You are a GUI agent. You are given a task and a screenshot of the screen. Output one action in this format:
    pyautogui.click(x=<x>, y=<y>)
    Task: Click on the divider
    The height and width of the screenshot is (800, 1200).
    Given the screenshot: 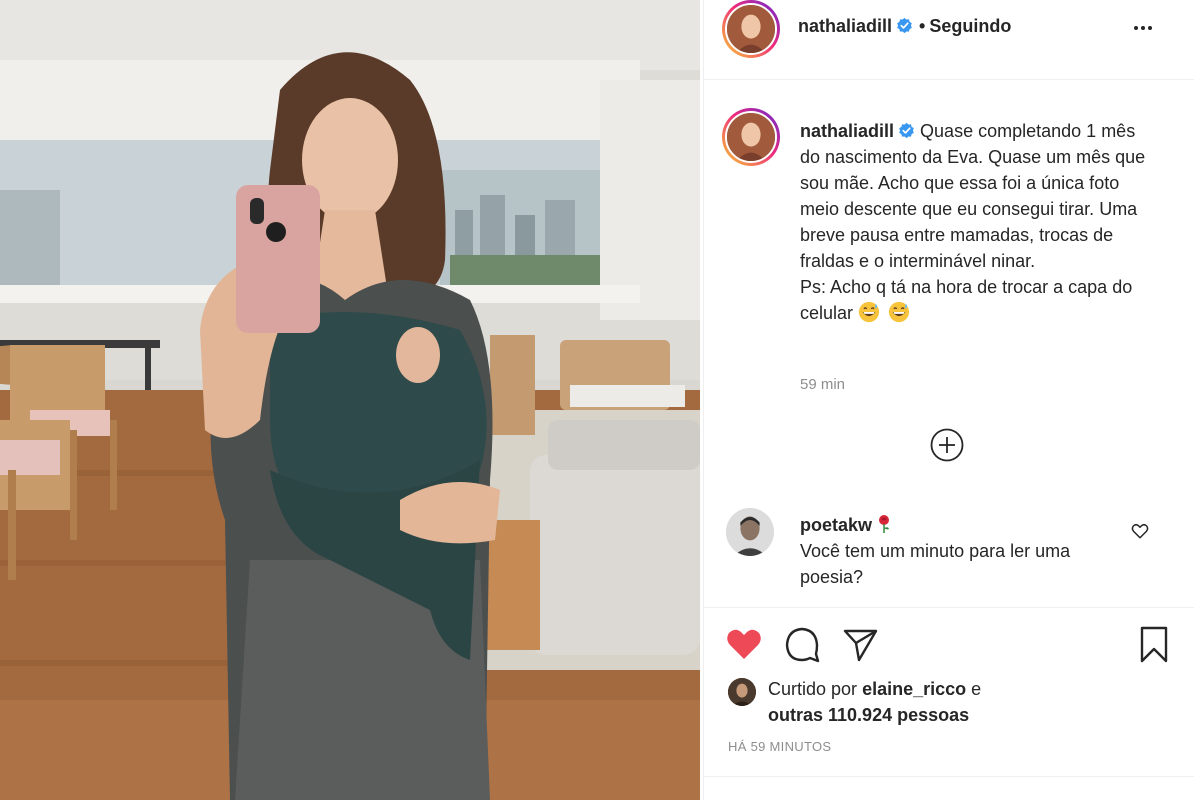 What is the action you would take?
    pyautogui.click(x=949, y=776)
    